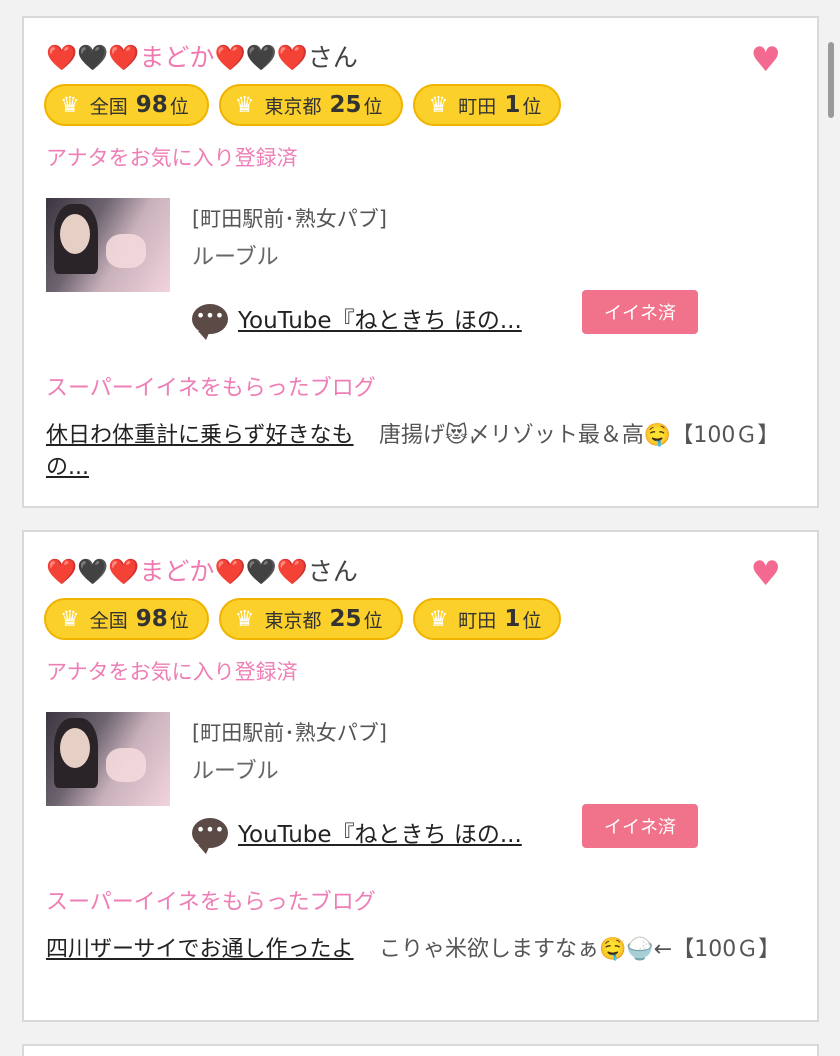 Image resolution: width=840 pixels, height=1056 pixels. Describe the element at coordinates (420, 1050) in the screenshot. I see `girl-card` at that location.